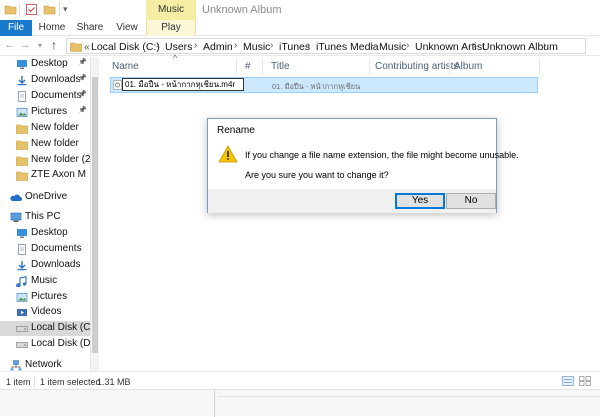 This screenshot has width=600, height=417. What do you see at coordinates (45, 96) in the screenshot?
I see `sidebar-item: Documents 📌` at bounding box center [45, 96].